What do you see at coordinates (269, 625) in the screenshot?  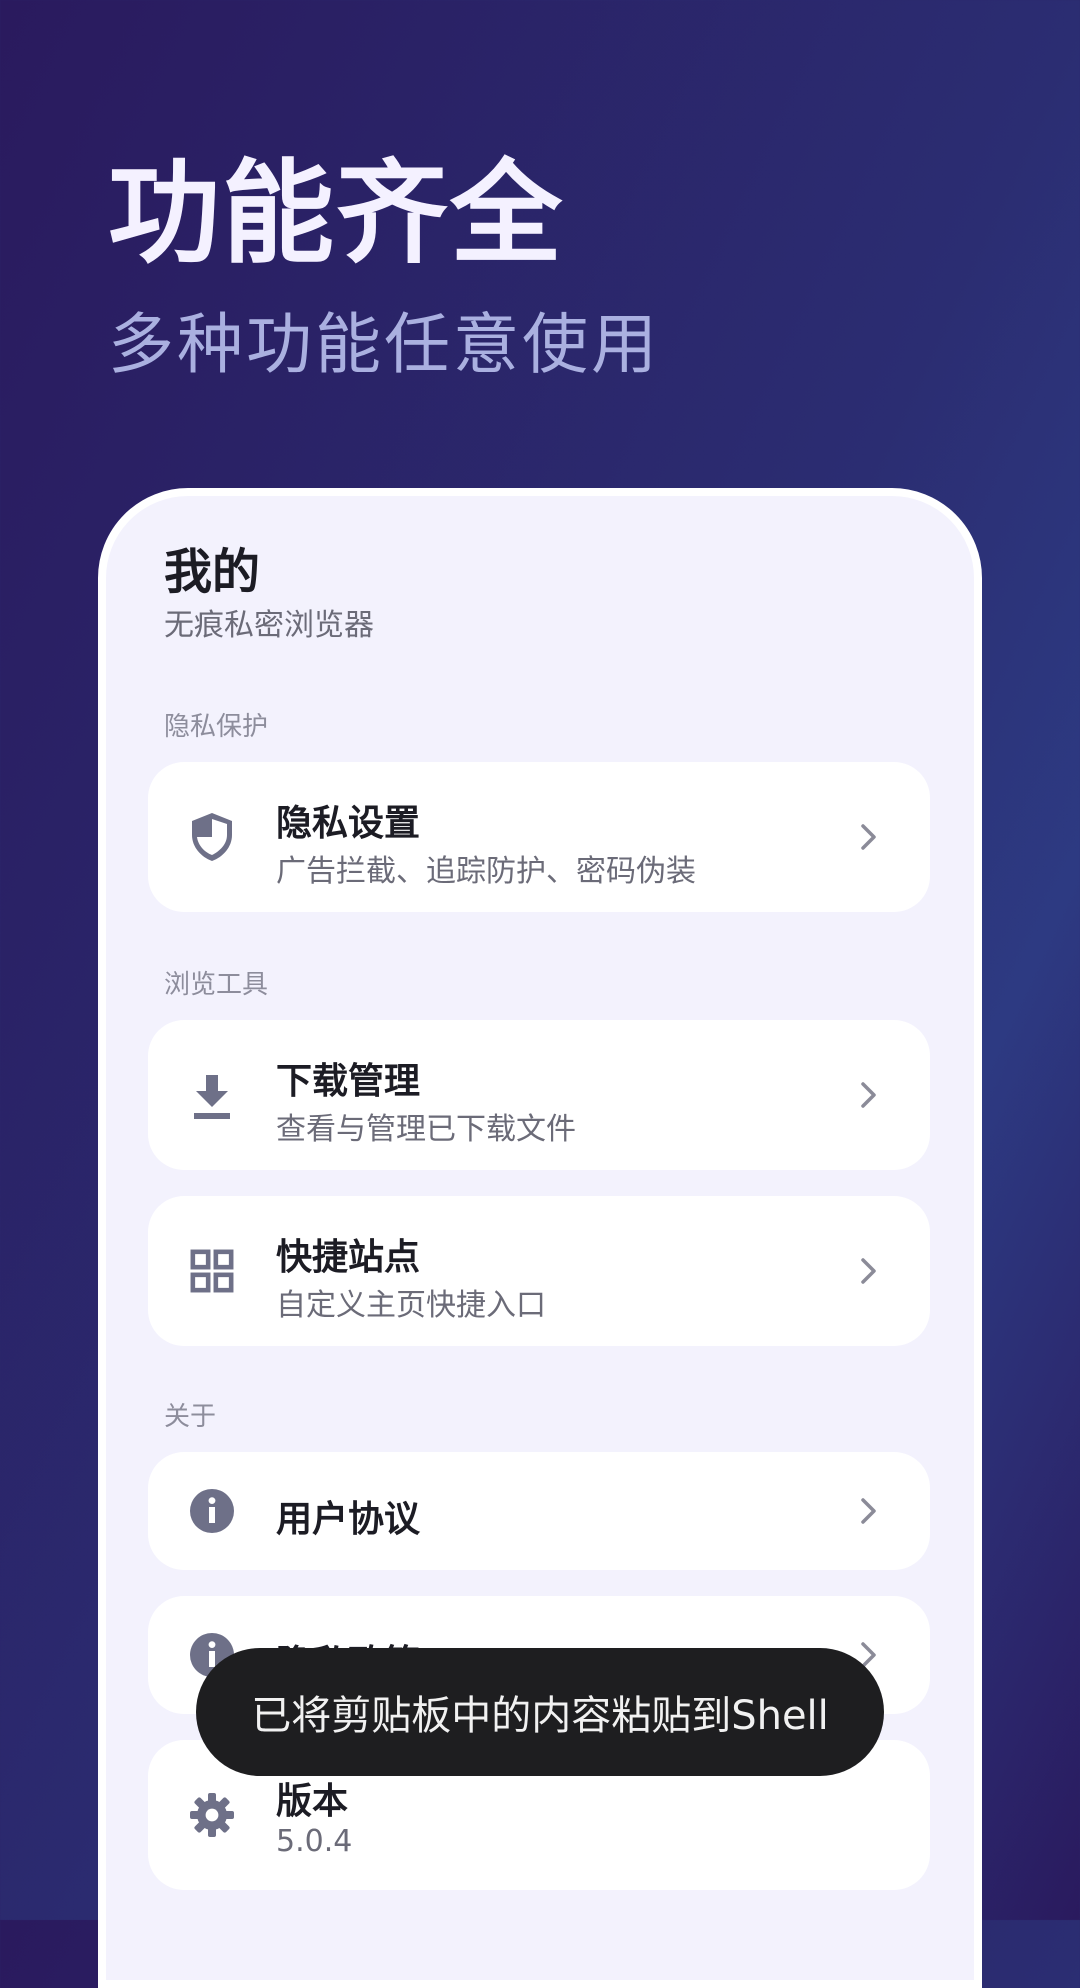 I see `page-subtitle: 无痕私密浏览器` at bounding box center [269, 625].